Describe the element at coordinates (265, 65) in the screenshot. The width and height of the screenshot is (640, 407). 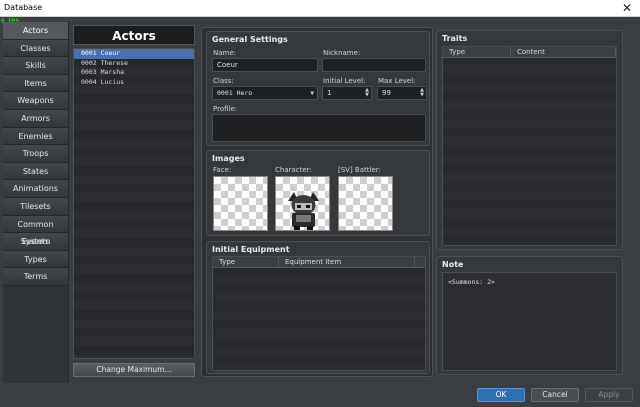
I see `name-field: Coeur` at that location.